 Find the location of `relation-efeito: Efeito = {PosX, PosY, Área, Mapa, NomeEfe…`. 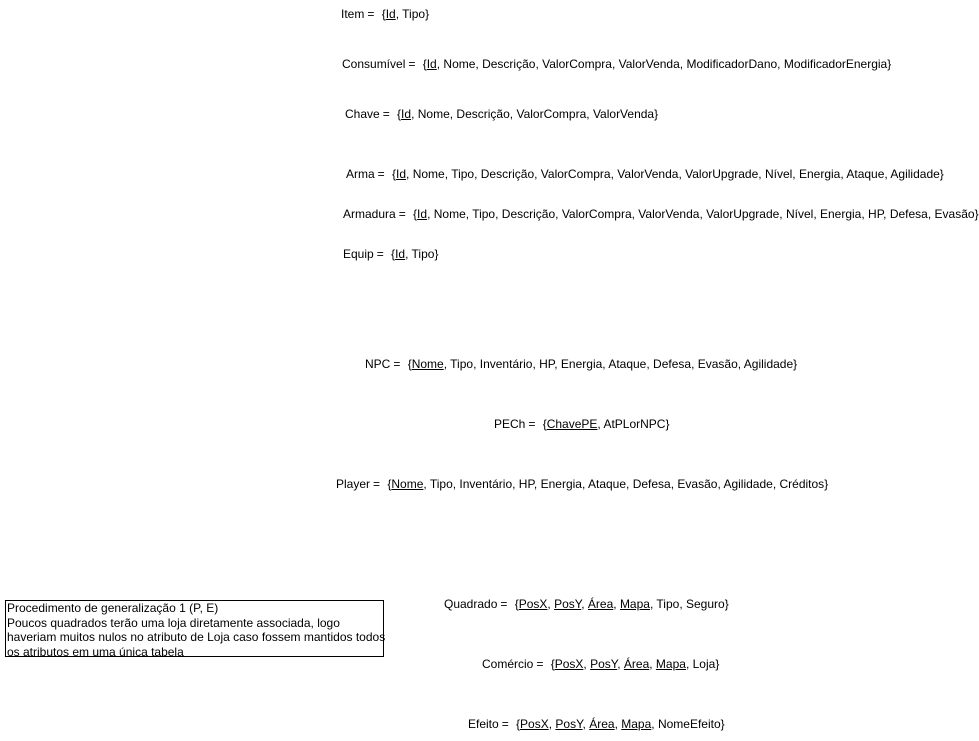

relation-efeito: Efeito = {PosX, PosY, Área, Mapa, NomeEfe… is located at coordinates (596, 724).